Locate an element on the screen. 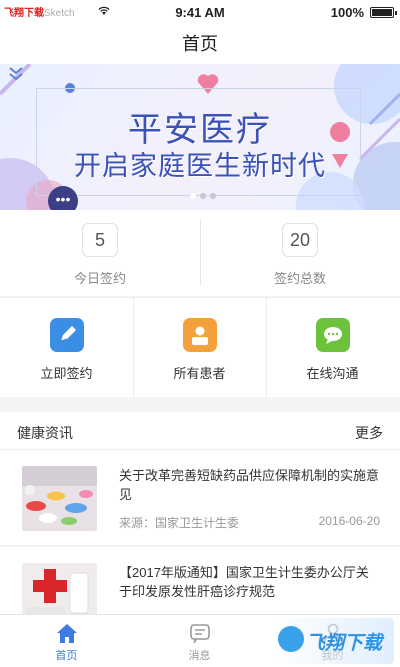 Image resolution: width=400 pixels, height=667 pixels. news-date: 2016-06-20 is located at coordinates (349, 521).